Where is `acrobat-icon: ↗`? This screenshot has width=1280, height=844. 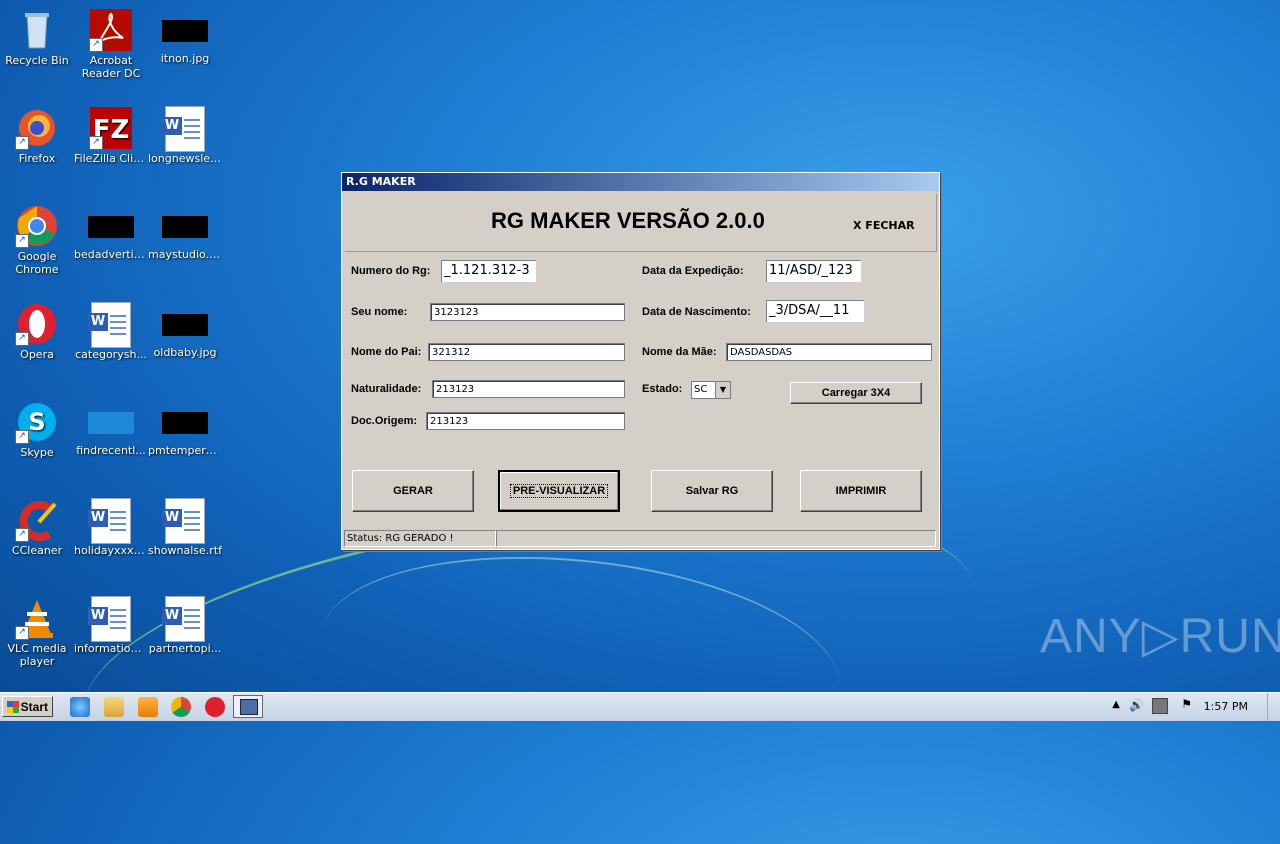
acrobat-icon: ↗ is located at coordinates (111, 30).